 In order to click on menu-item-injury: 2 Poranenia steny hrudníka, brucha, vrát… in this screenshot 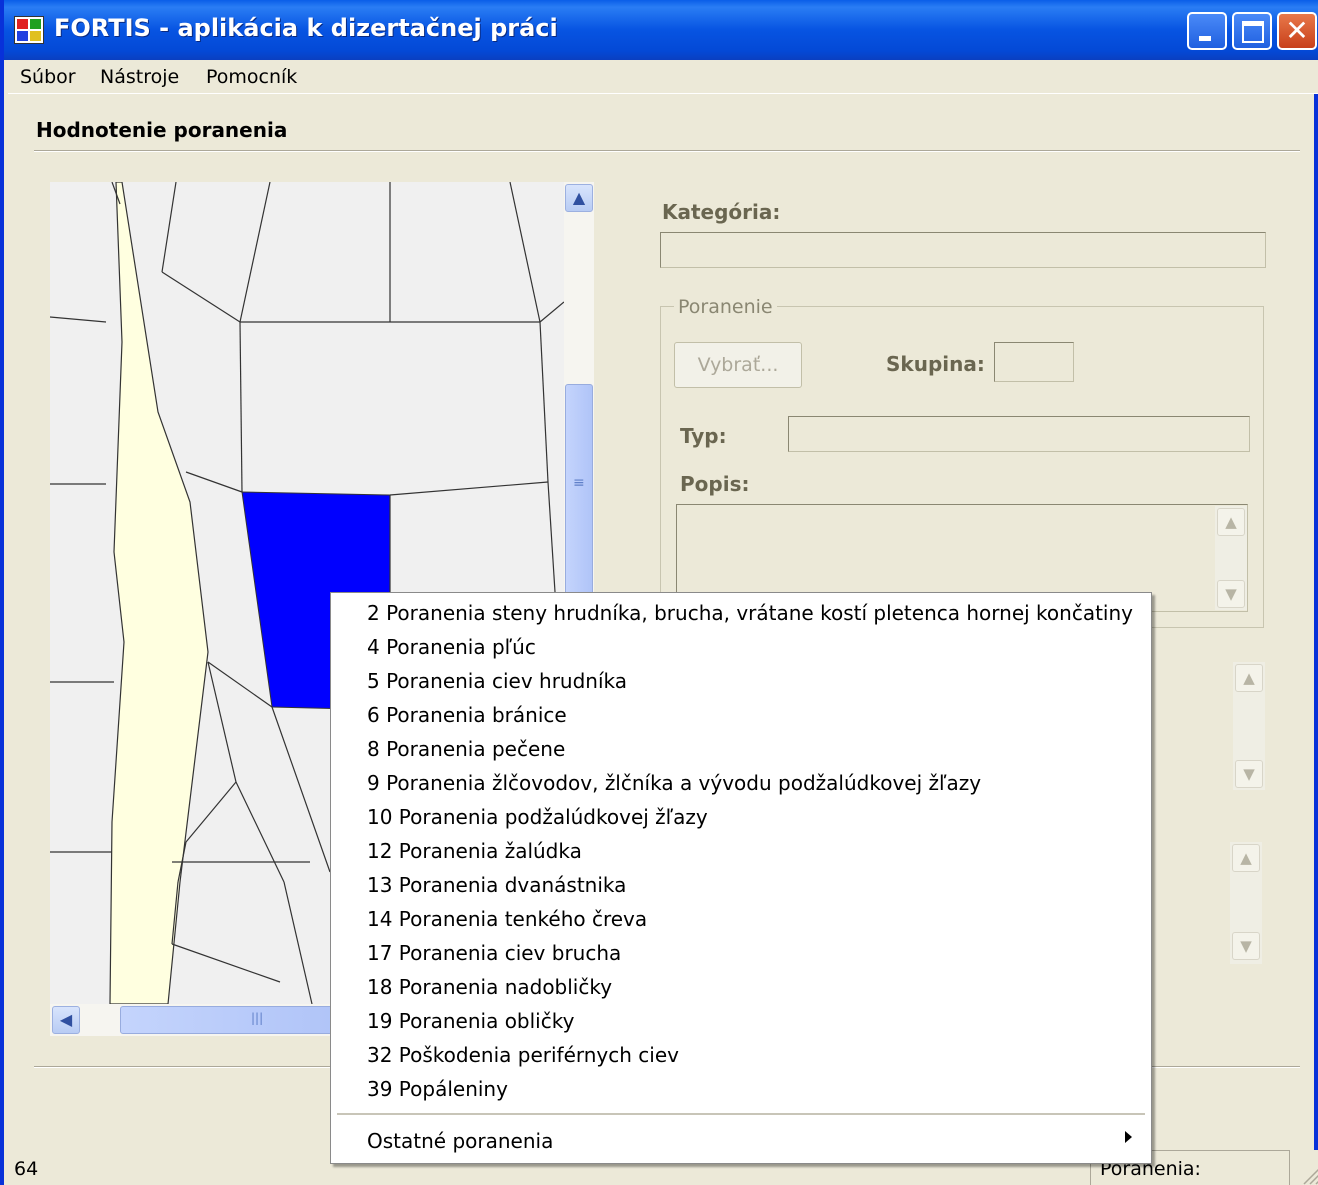, I will do `click(750, 613)`.